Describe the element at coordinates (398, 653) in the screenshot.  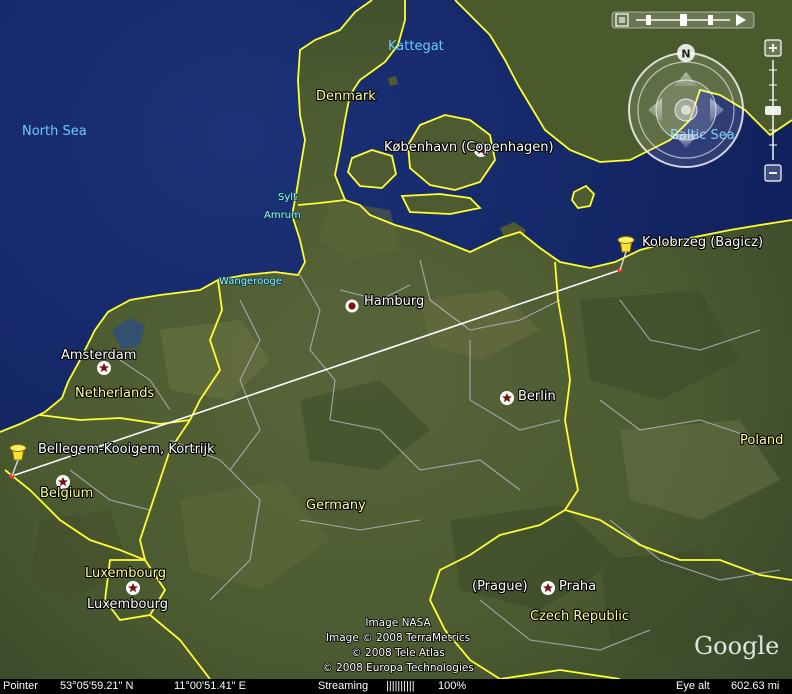
I see `credit-line: © 2008 Tele Atlas` at that location.